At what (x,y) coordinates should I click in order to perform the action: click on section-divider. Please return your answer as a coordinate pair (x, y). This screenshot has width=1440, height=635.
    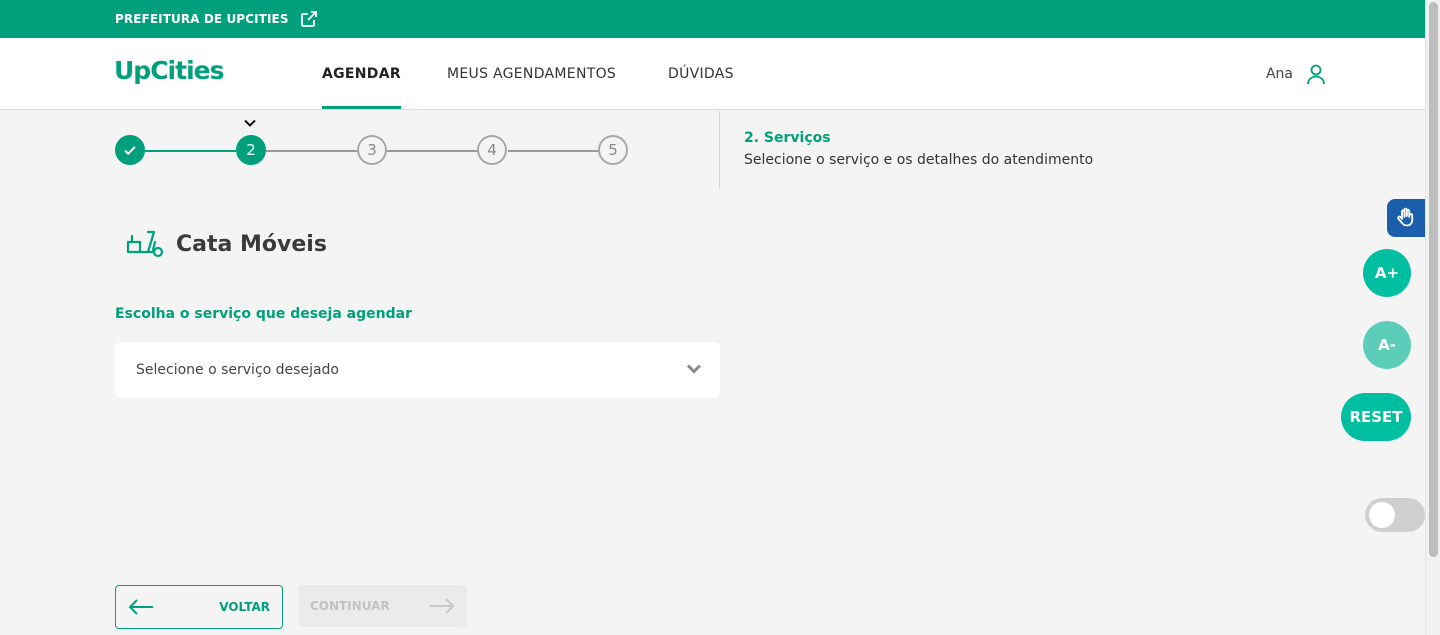
    Looking at the image, I should click on (719, 150).